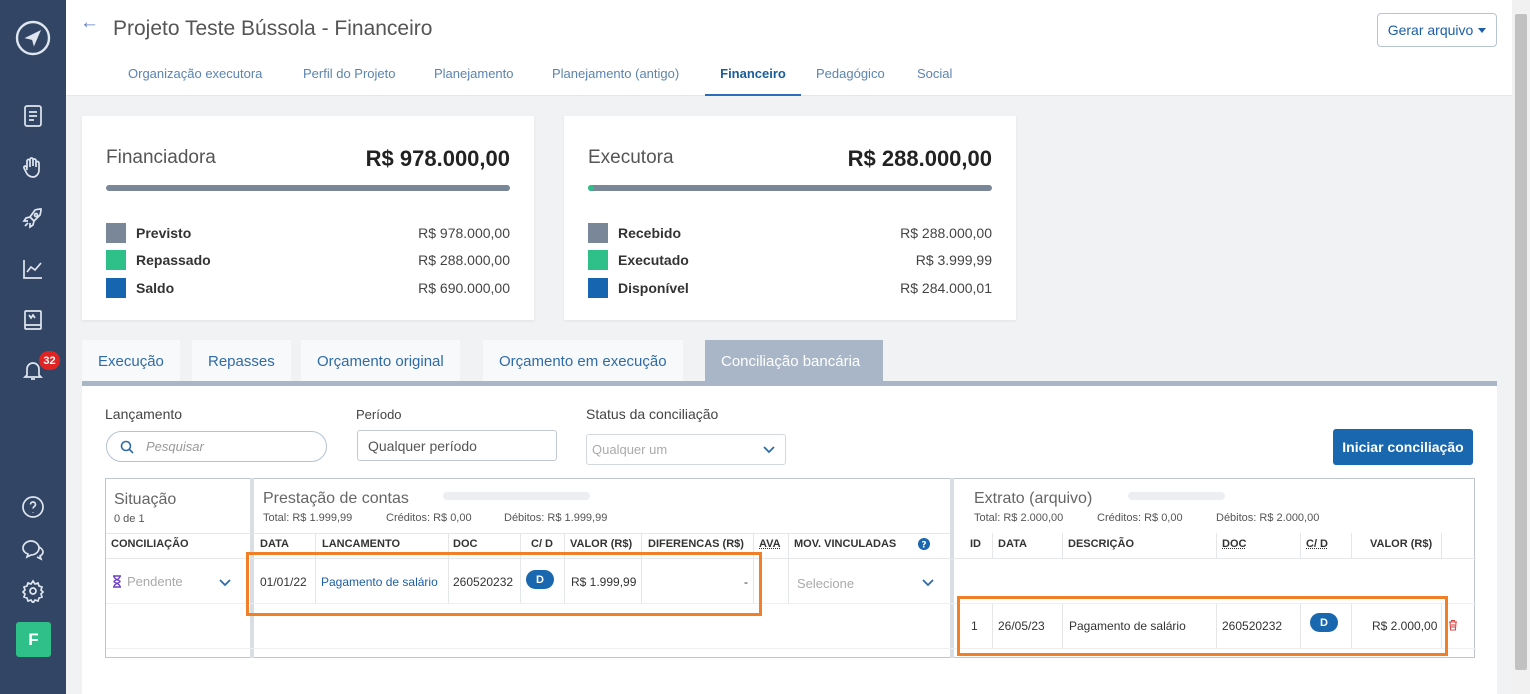  I want to click on chart-trend-icon, so click(33, 269).